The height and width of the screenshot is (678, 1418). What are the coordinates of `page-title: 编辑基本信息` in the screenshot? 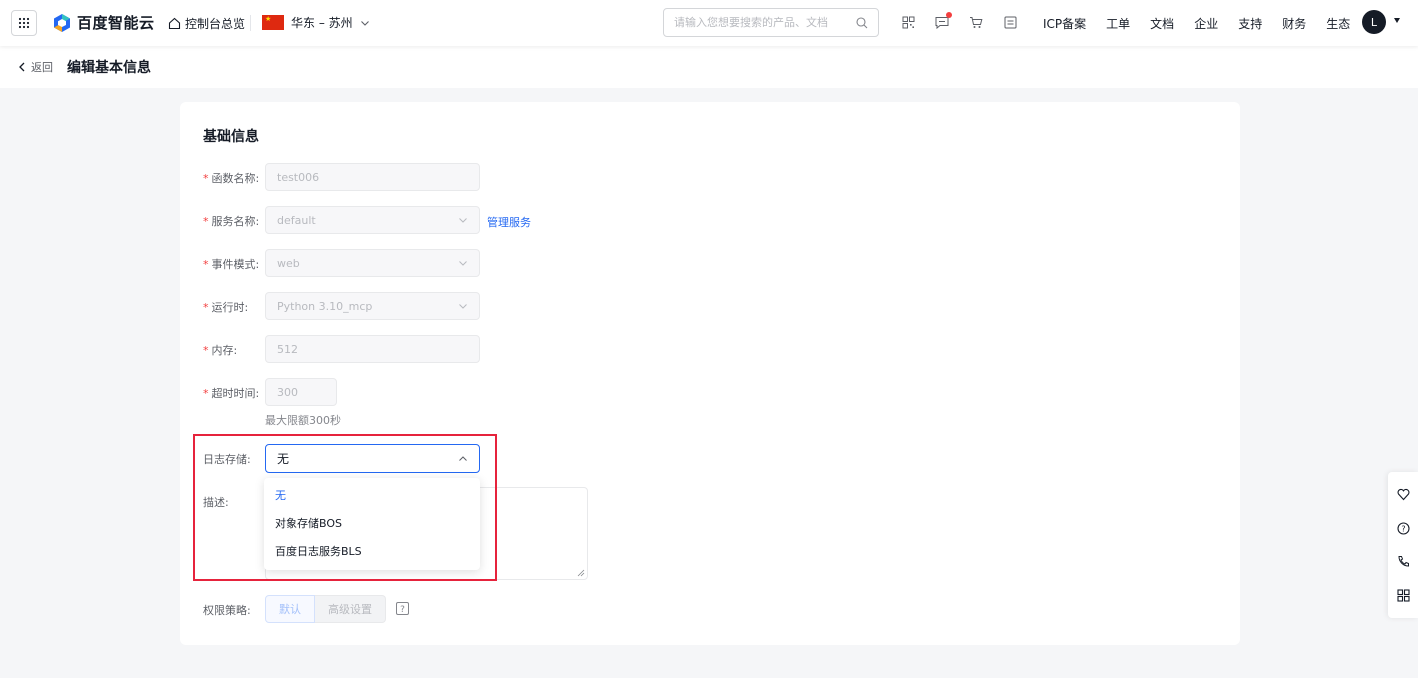 It's located at (109, 68).